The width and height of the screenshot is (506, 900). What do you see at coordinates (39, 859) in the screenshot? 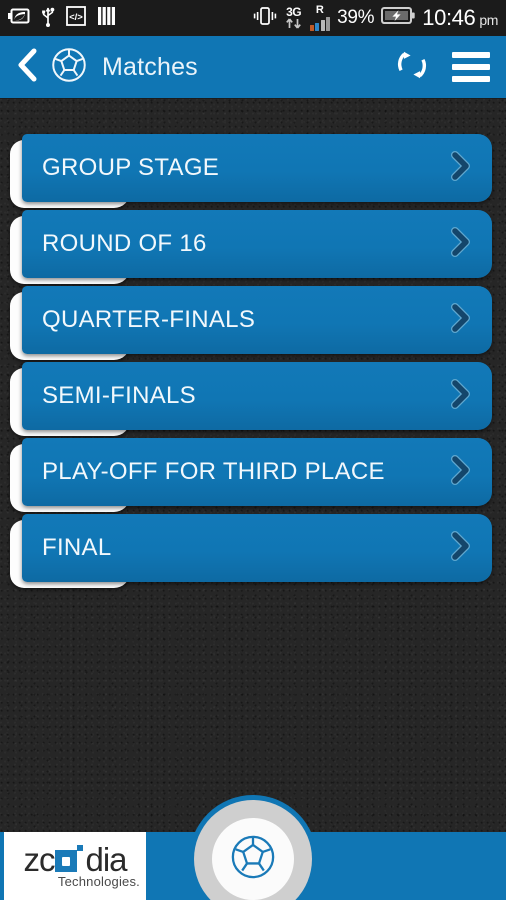
I see `logo-text-before: zc` at bounding box center [39, 859].